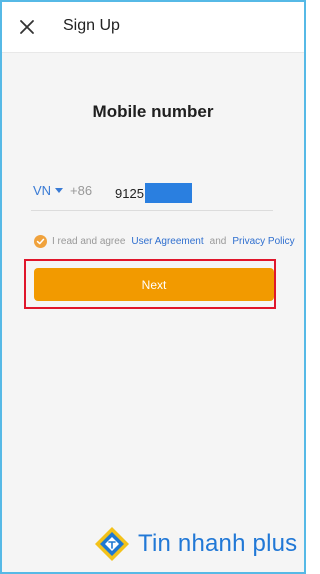 This screenshot has height=574, width=320. I want to click on page-title: Mobile number, so click(153, 111).